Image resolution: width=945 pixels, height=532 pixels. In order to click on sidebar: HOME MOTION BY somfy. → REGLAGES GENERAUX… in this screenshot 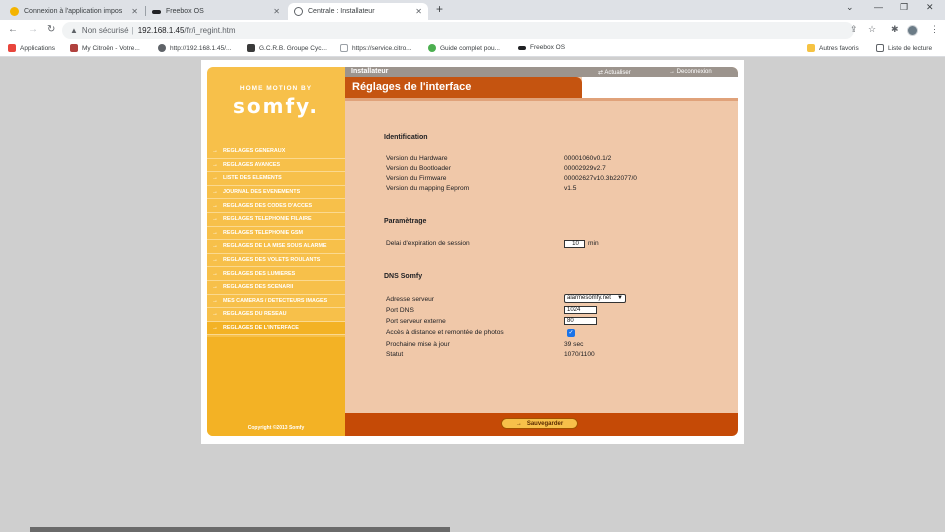, I will do `click(276, 251)`.